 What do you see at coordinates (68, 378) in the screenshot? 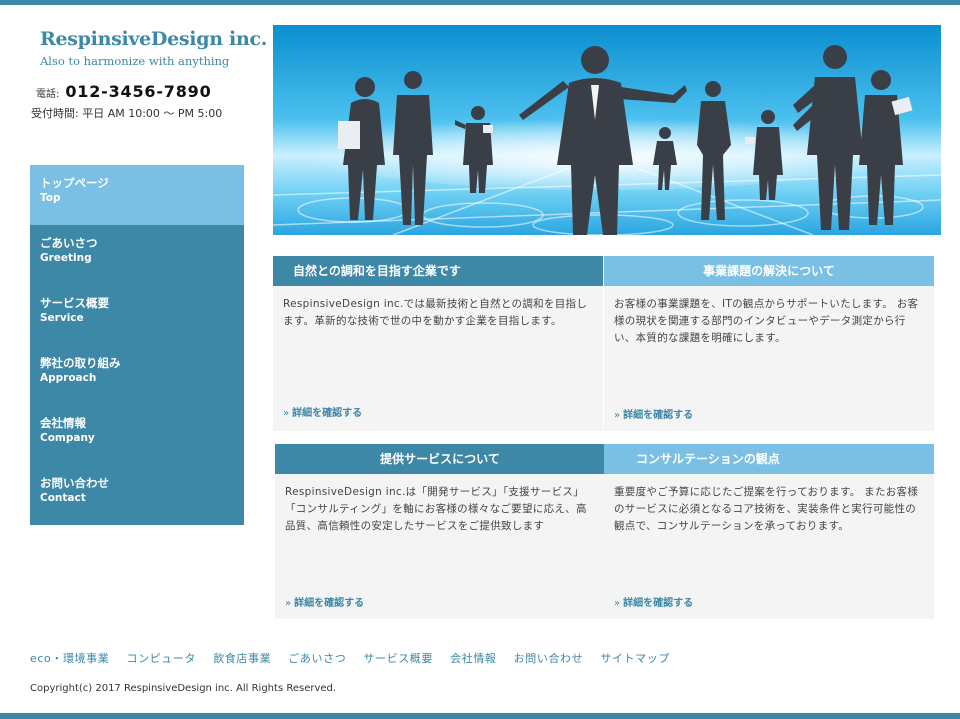
I see `nav-item-sublabel: Approach` at bounding box center [68, 378].